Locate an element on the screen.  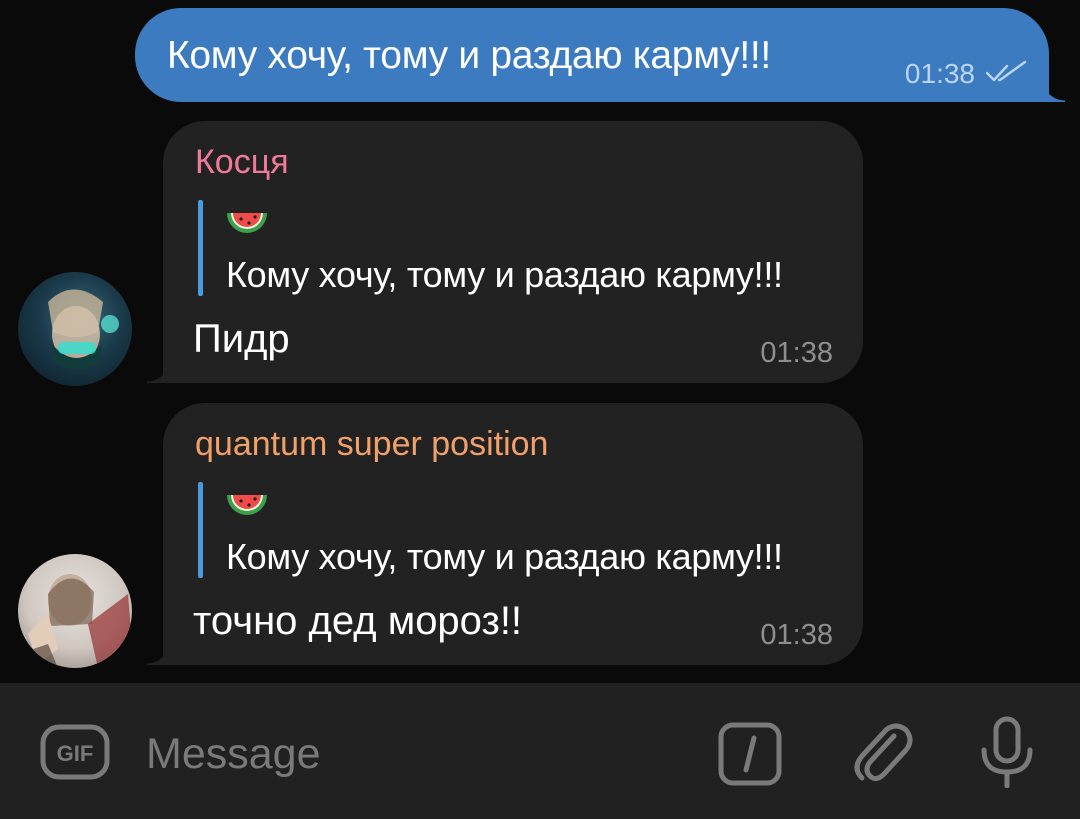
bot-commands-icon is located at coordinates (750, 754).